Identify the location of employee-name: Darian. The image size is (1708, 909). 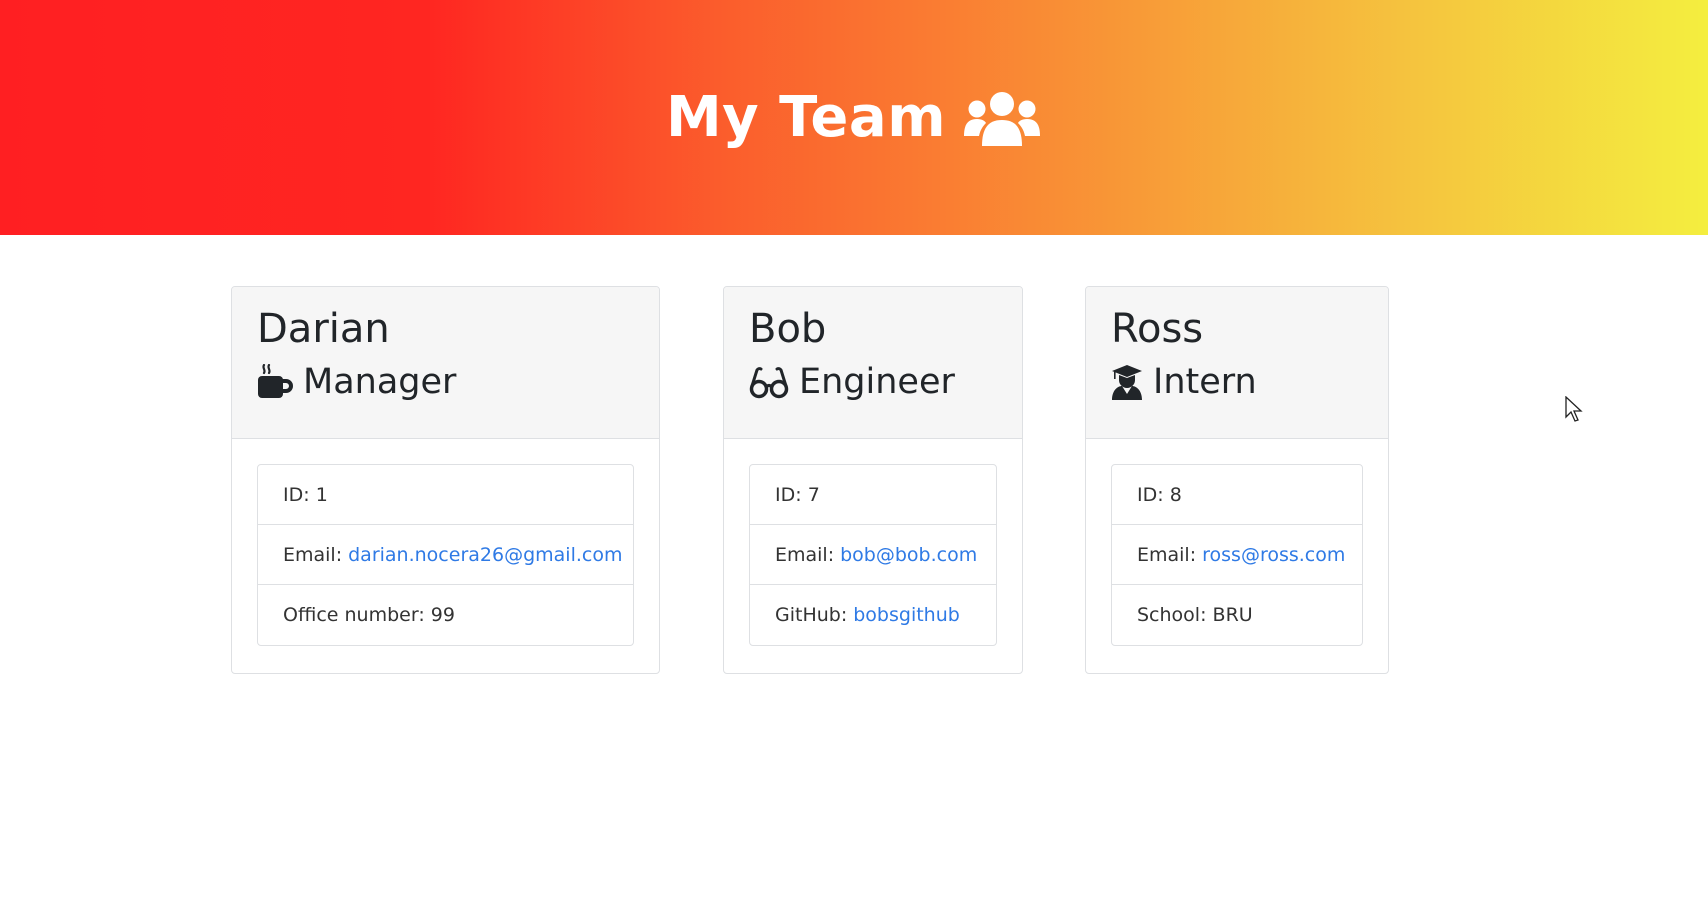
(323, 329).